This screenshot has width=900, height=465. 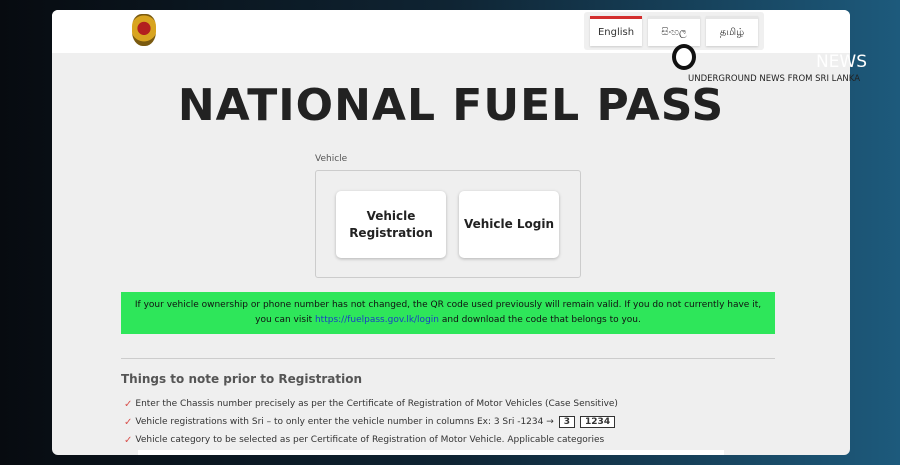 I want to click on vehicle-label: Vehicle, so click(x=331, y=159).